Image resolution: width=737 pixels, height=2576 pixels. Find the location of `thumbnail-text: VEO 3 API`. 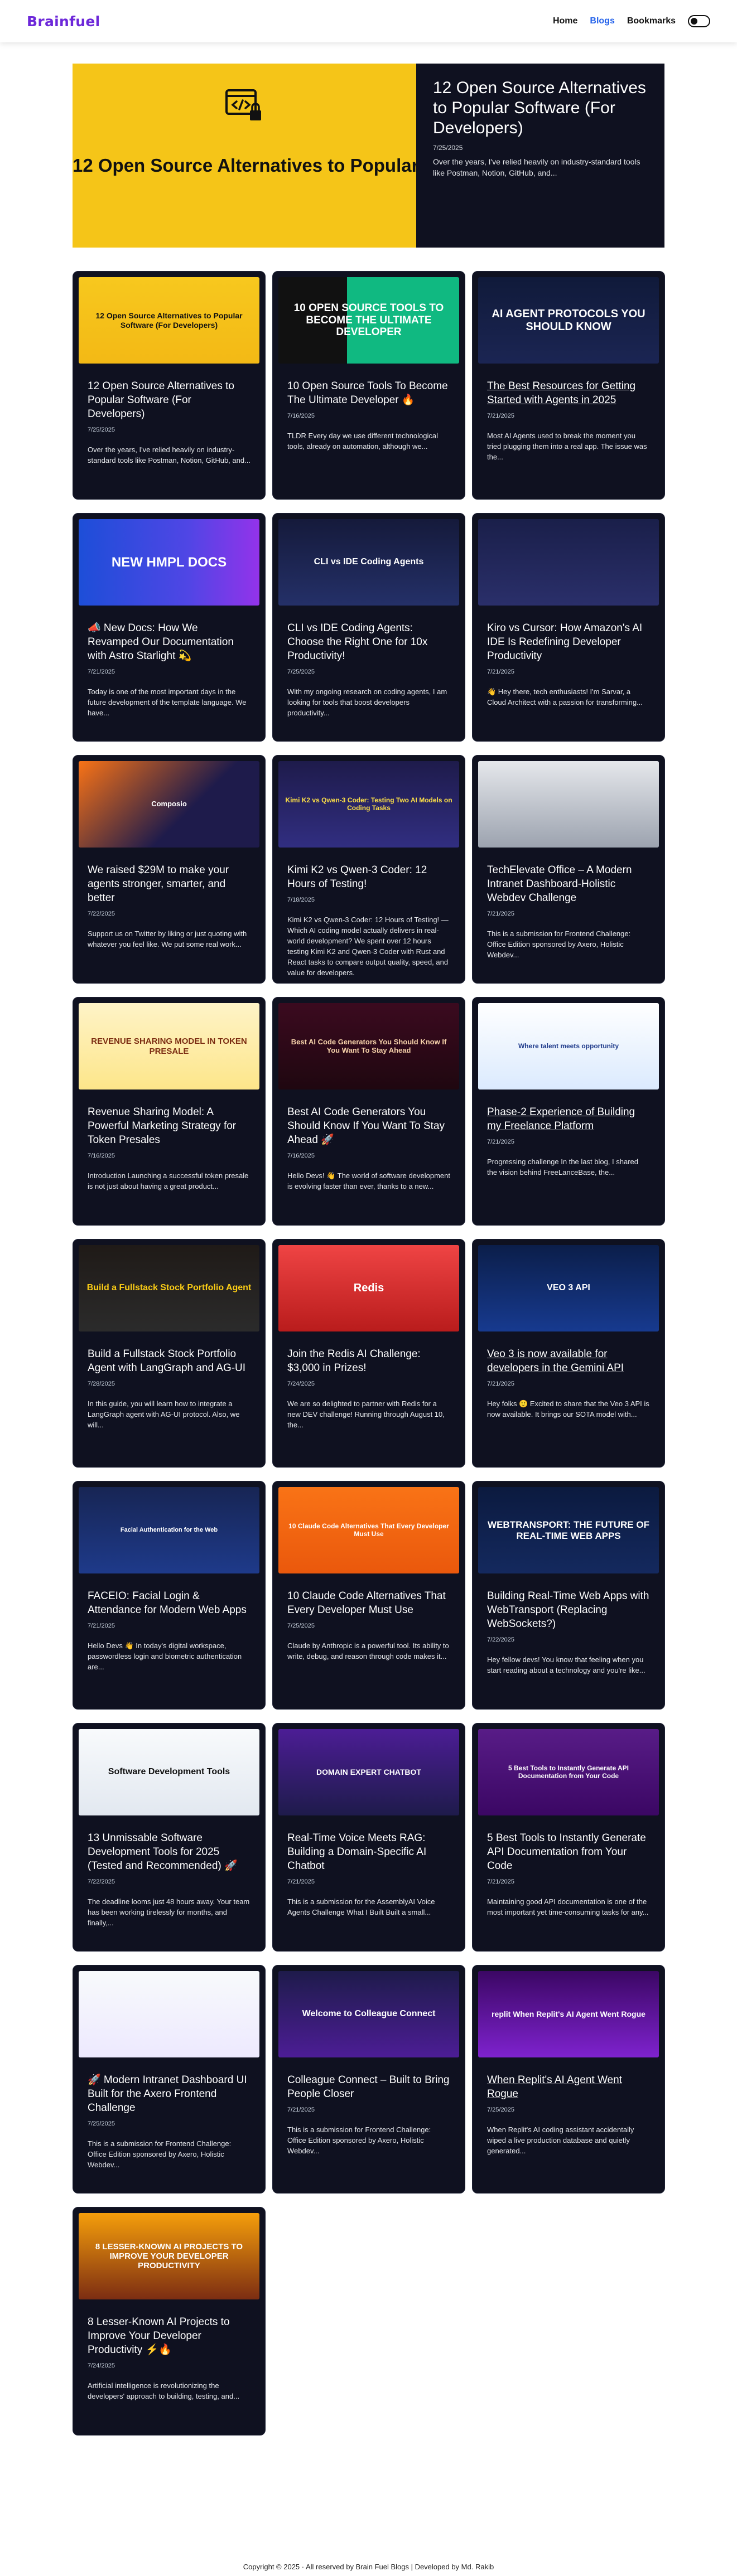

thumbnail-text: VEO 3 API is located at coordinates (568, 1288).